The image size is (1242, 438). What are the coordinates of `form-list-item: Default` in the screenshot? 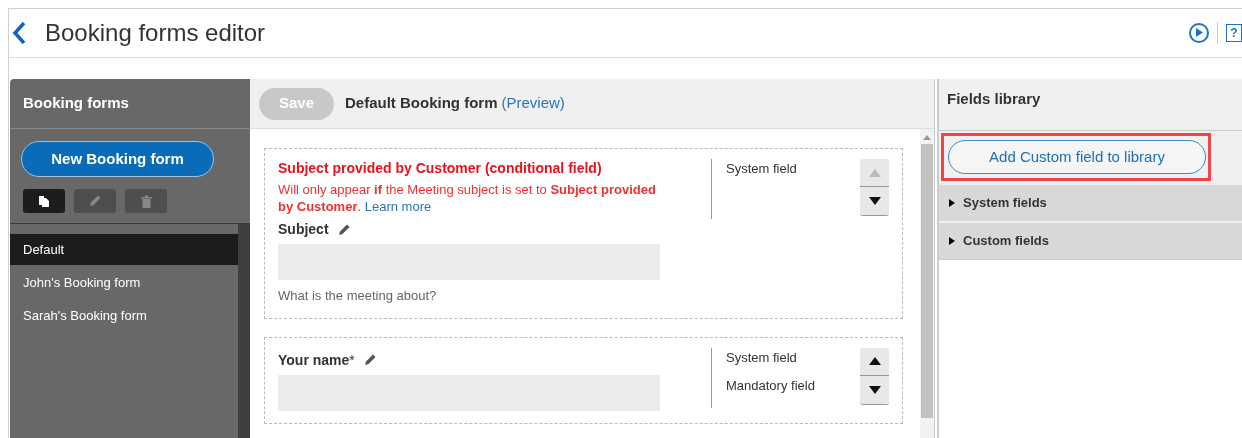 It's located at (124, 249).